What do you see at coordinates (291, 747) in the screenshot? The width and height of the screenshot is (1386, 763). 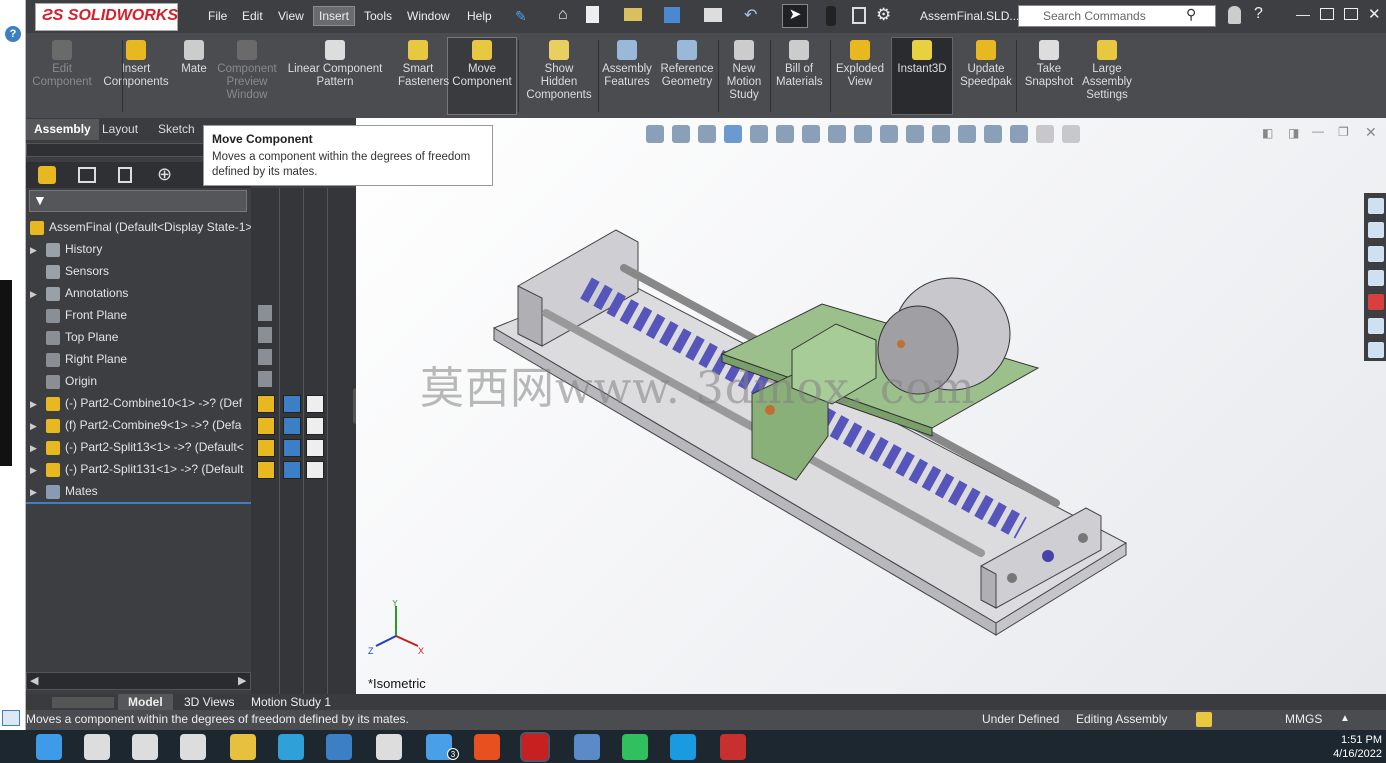 I see `edge-browser-icon` at bounding box center [291, 747].